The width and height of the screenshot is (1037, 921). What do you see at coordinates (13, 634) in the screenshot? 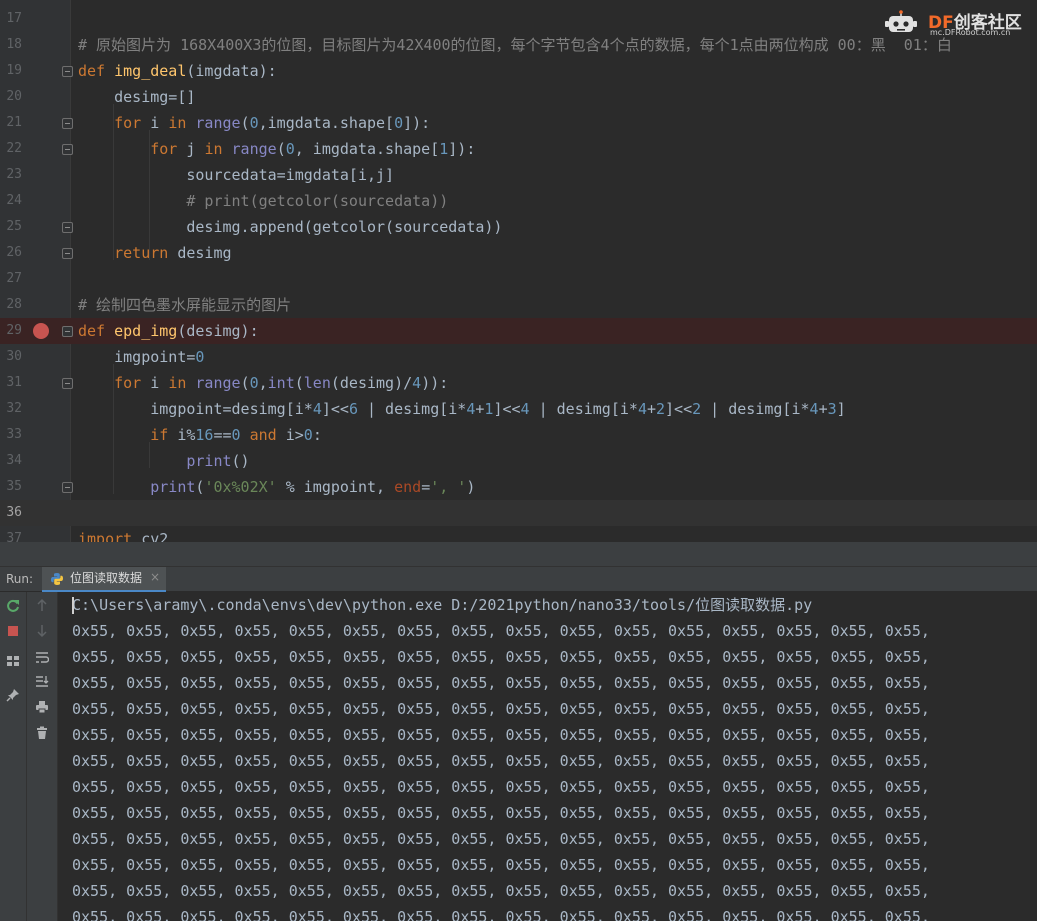
I see `stop-icon` at bounding box center [13, 634].